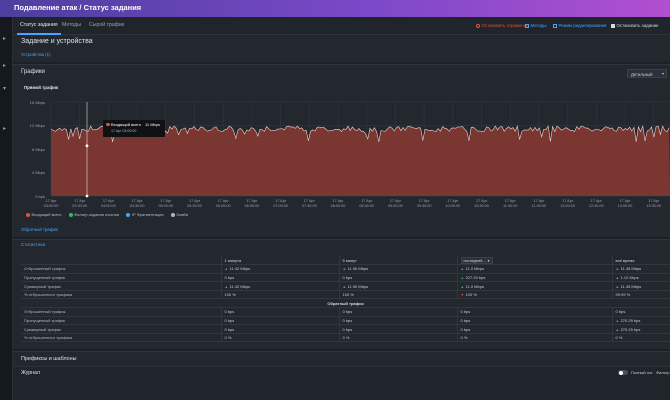 The height and width of the screenshot is (400, 670). What do you see at coordinates (536, 25) in the screenshot?
I see `methods-button: Методы` at bounding box center [536, 25].